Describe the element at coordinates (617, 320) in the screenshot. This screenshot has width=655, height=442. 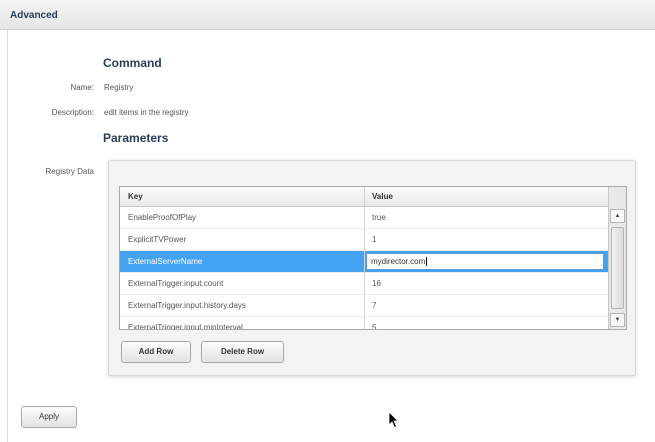
I see `scroll-down-icon: ▼` at that location.